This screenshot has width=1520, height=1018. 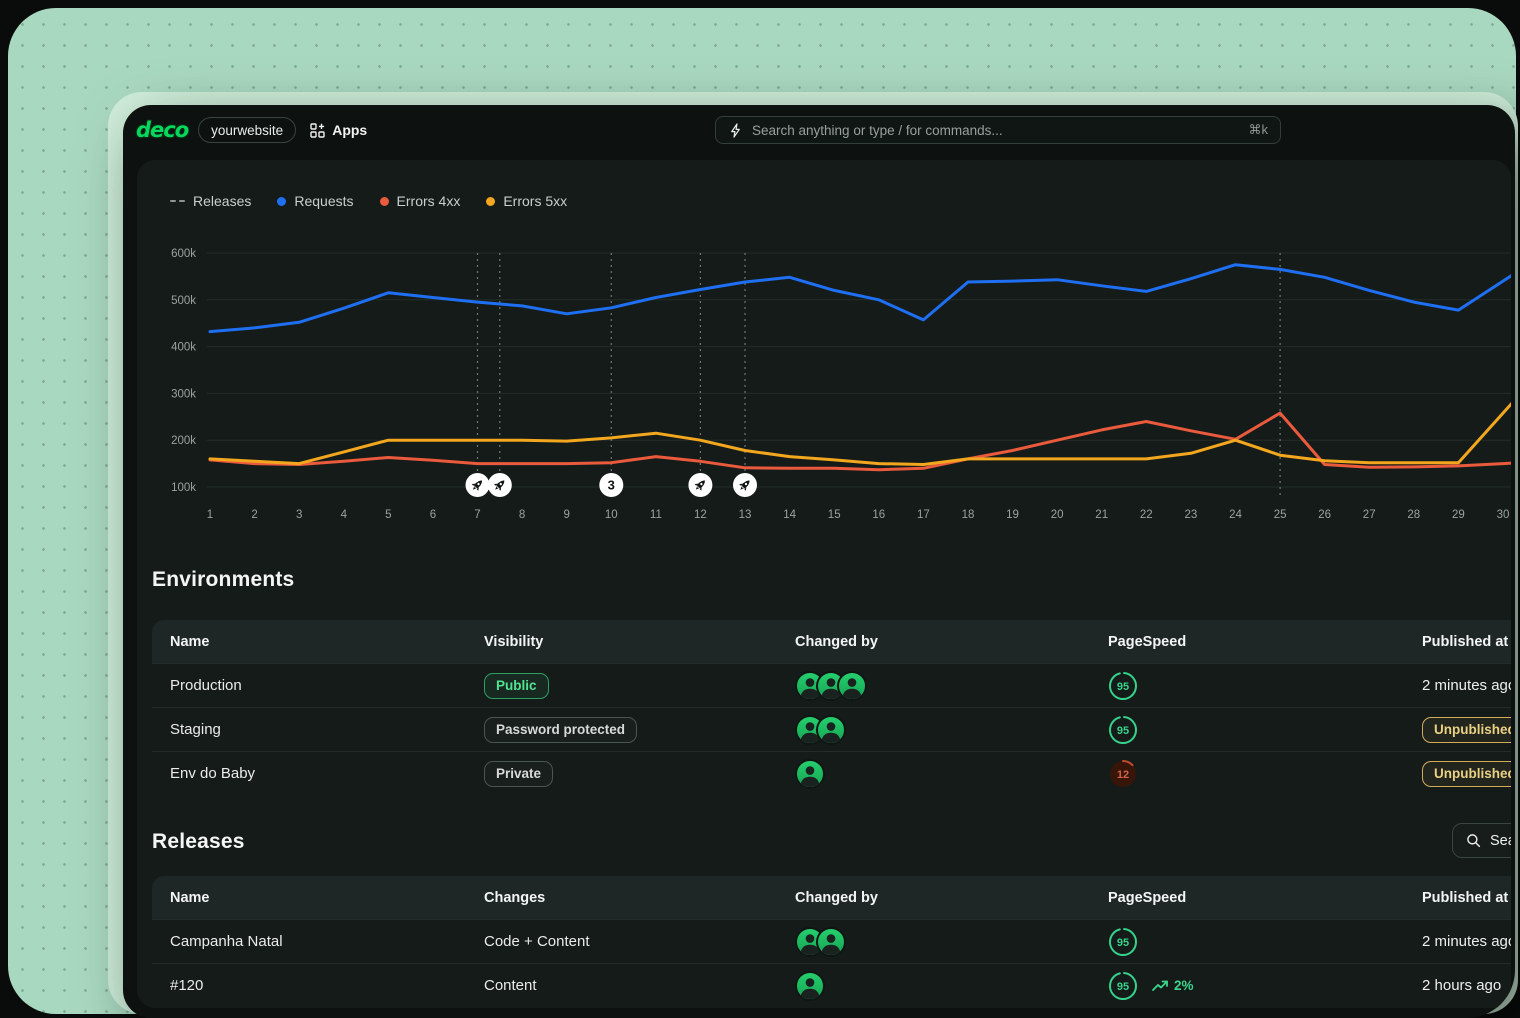 I want to click on row-changes: Code + Content, so click(x=537, y=941).